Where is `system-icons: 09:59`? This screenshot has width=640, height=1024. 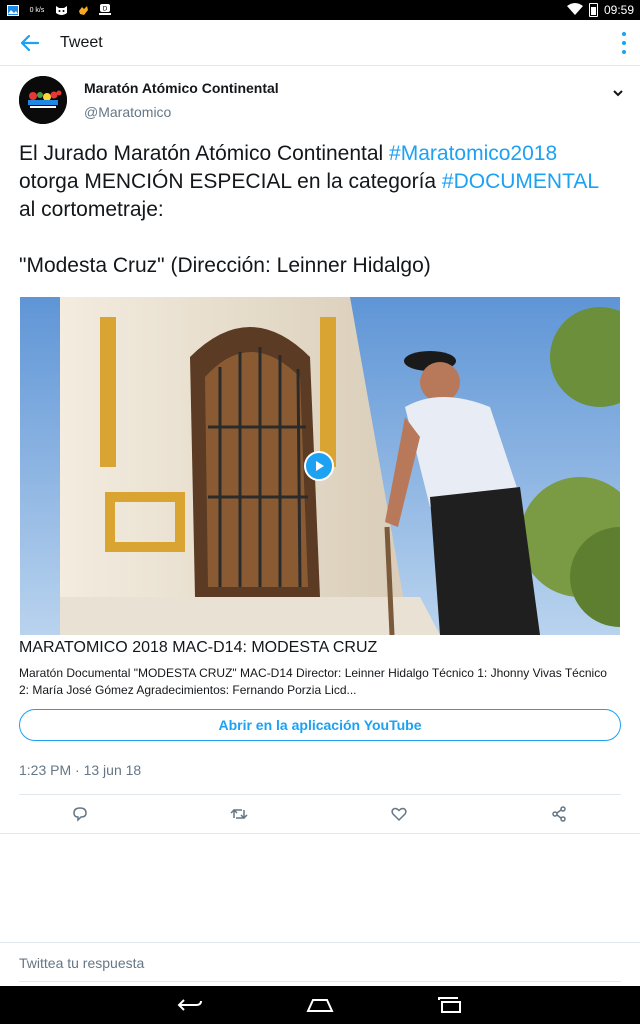
system-icons: 09:59 is located at coordinates (600, 10).